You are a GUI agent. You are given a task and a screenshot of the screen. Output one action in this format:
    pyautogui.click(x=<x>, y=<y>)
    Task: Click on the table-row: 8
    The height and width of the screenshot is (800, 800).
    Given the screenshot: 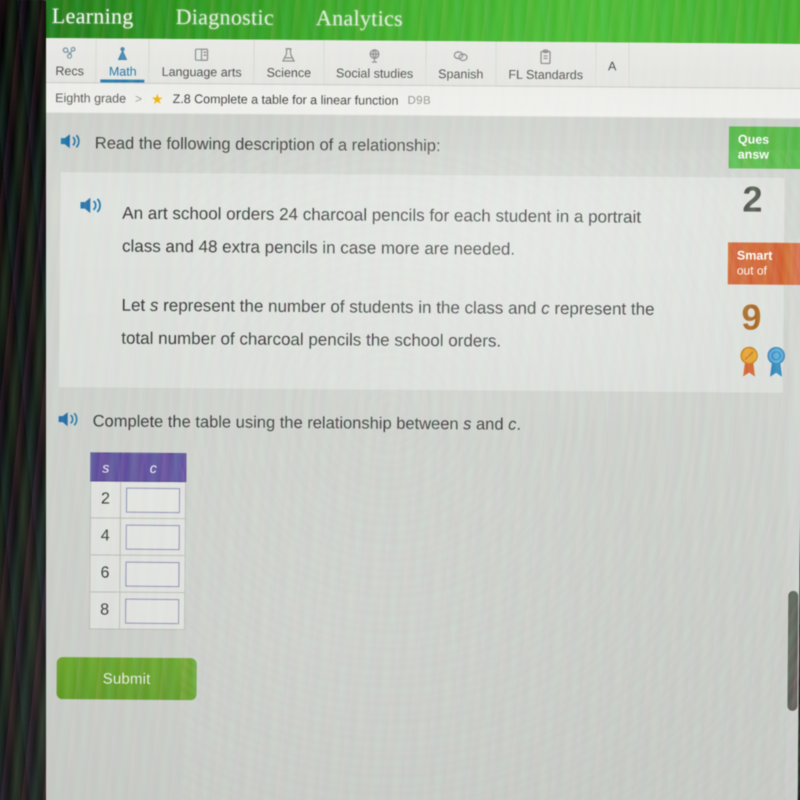 What is the action you would take?
    pyautogui.click(x=137, y=610)
    